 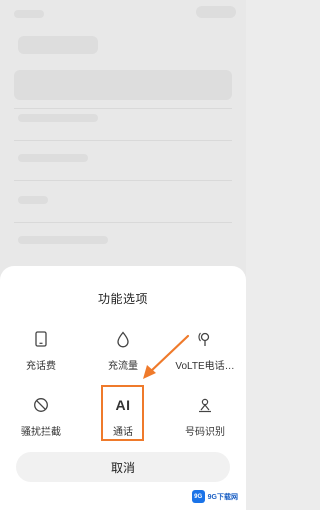 I want to click on option-recharge-data: 充流量, so click(x=123, y=351).